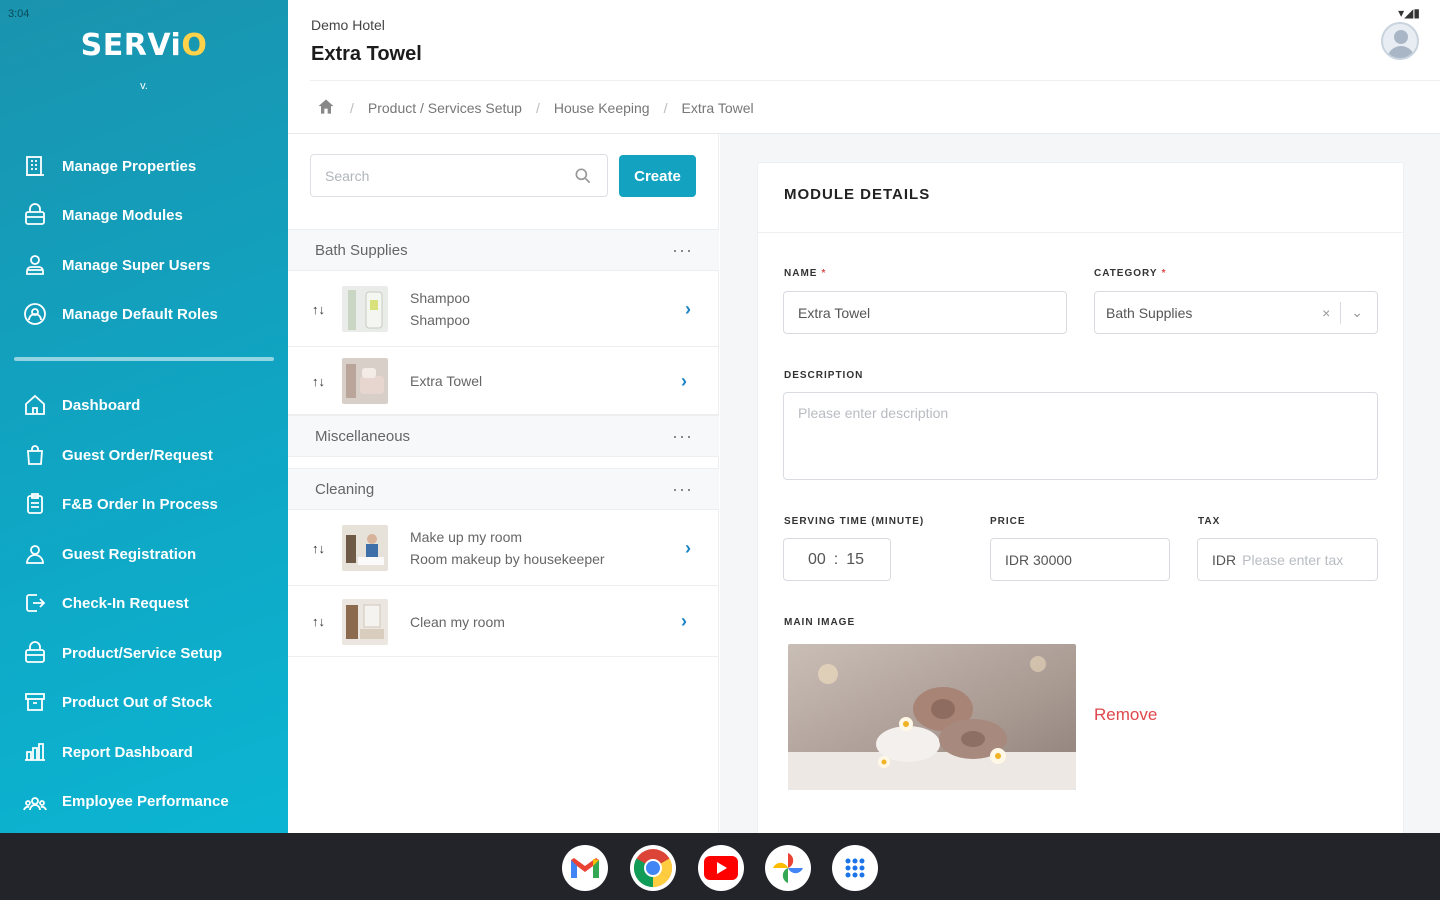 The width and height of the screenshot is (1440, 900). I want to click on group-title: Cleaning, so click(345, 489).